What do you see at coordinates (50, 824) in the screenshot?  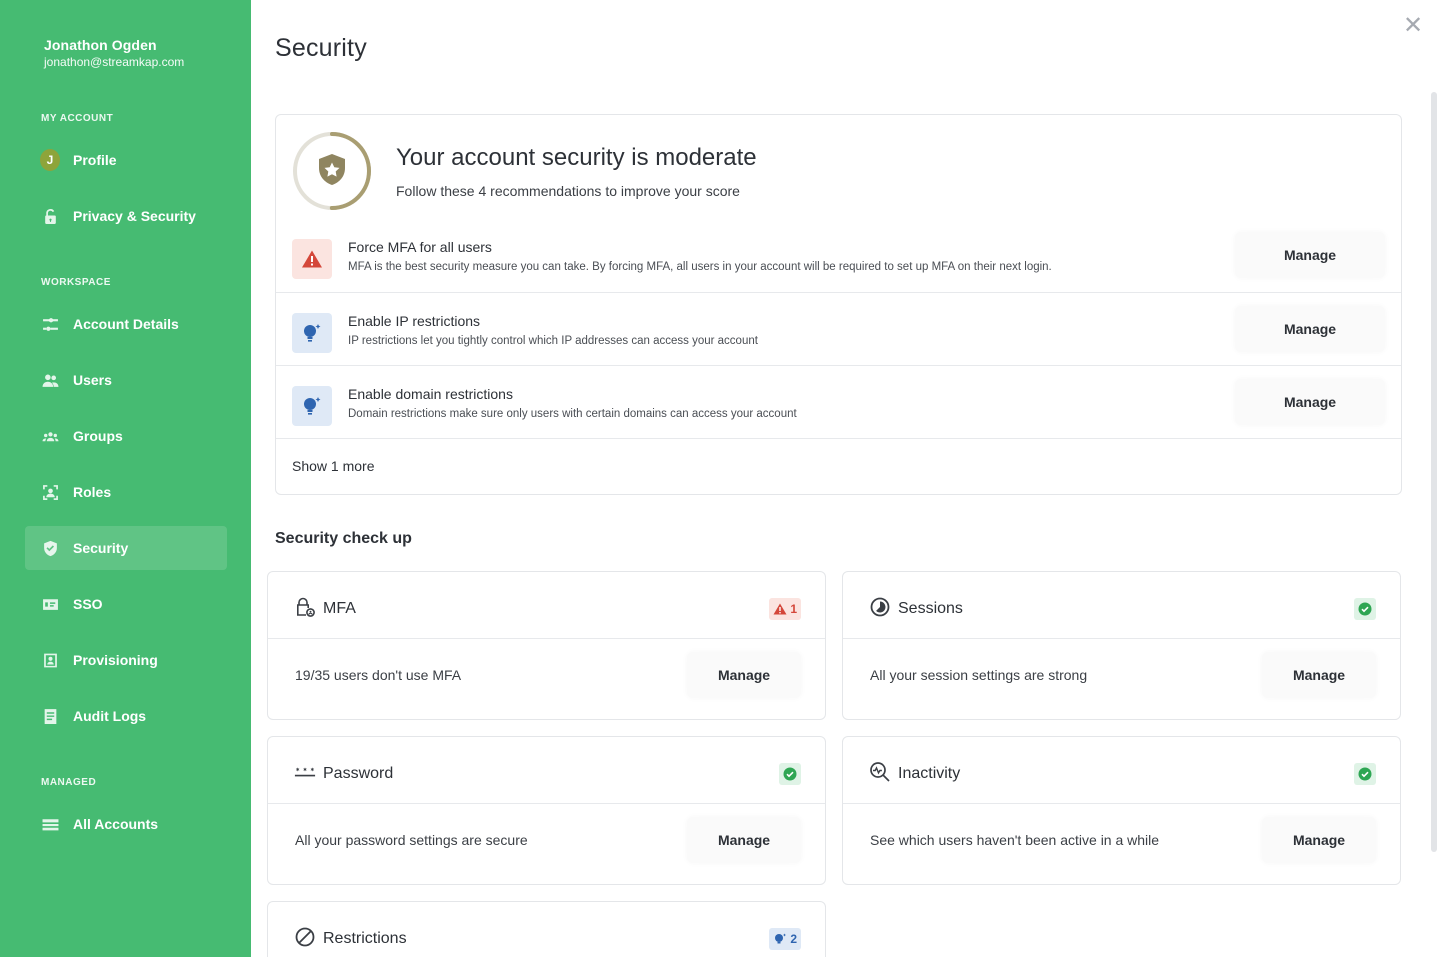 I see `accounts-icon` at bounding box center [50, 824].